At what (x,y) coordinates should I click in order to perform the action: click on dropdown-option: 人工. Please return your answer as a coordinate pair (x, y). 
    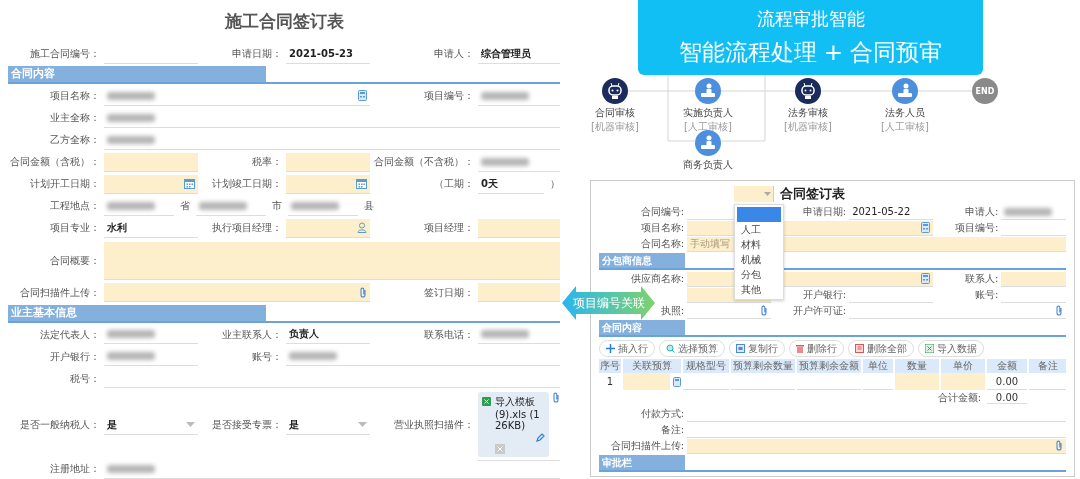
    Looking at the image, I should click on (759, 229).